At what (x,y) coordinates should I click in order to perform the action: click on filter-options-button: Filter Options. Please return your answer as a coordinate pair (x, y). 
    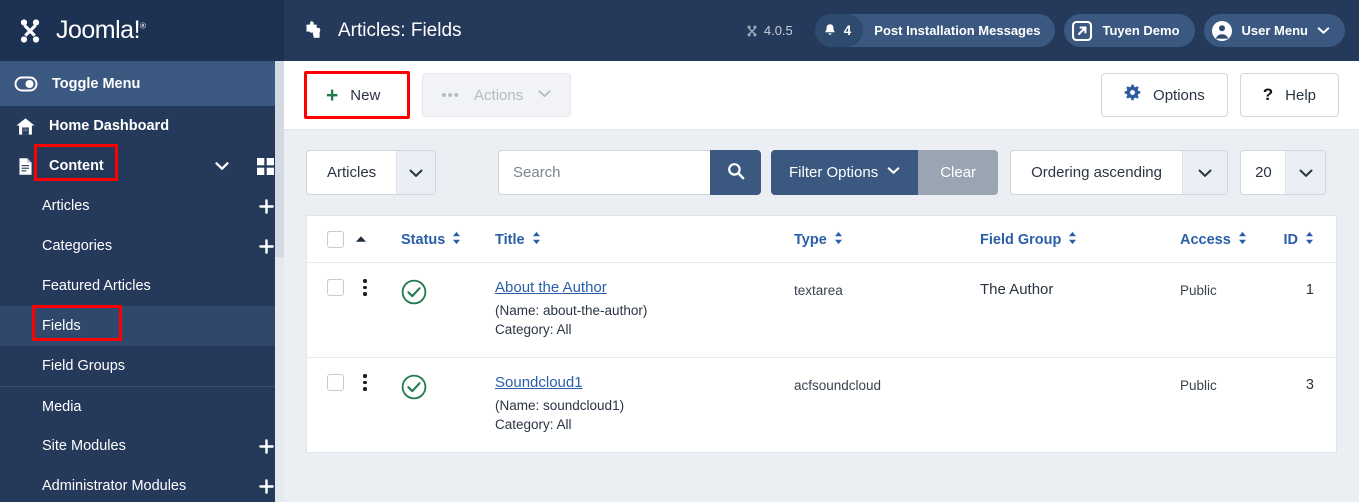
    Looking at the image, I should click on (845, 172).